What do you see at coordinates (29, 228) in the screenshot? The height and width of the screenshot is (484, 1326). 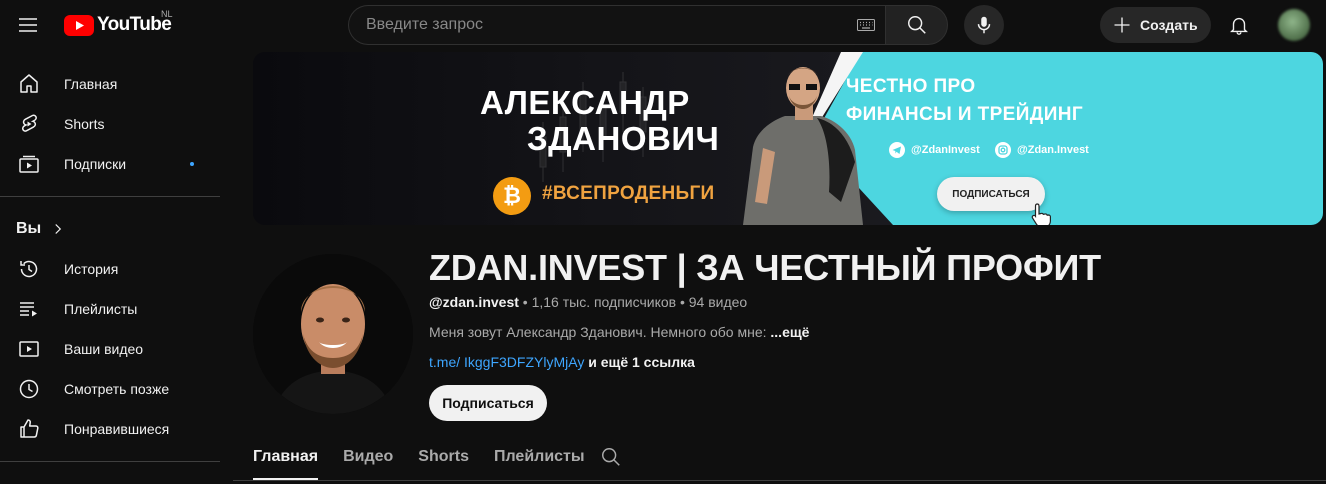 I see `you-label: Вы` at bounding box center [29, 228].